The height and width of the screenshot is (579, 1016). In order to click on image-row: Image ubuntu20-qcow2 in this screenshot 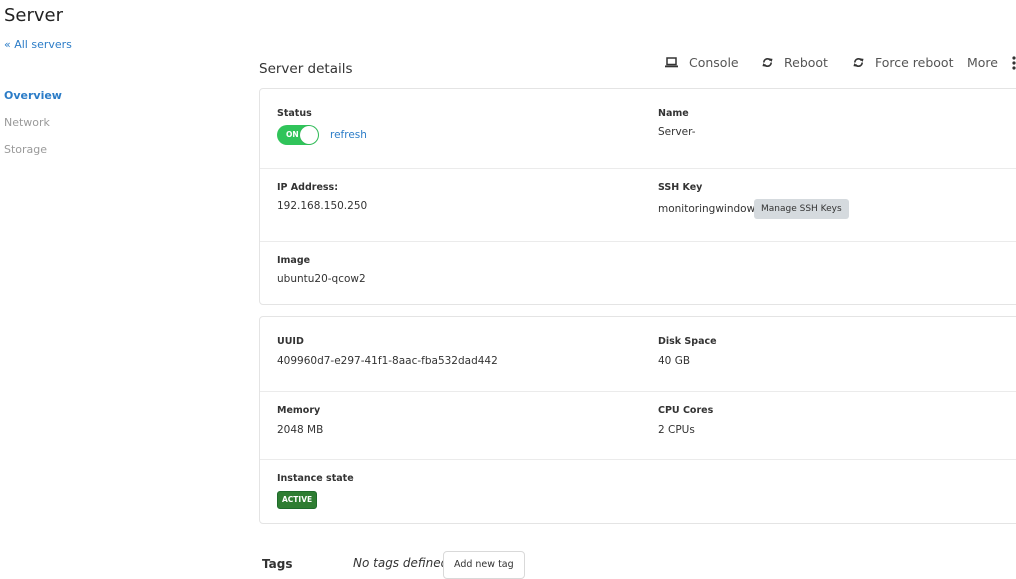, I will do `click(638, 273)`.